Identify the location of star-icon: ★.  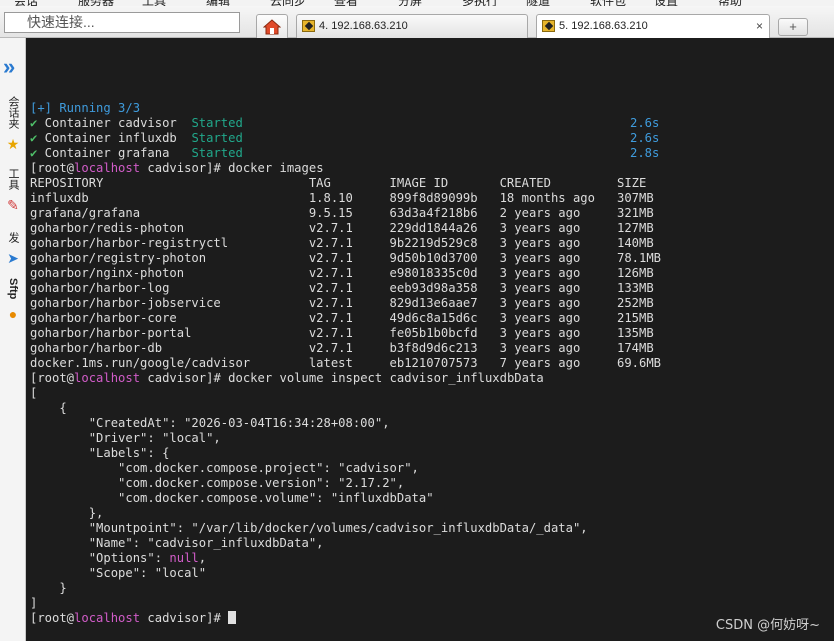
(13, 144).